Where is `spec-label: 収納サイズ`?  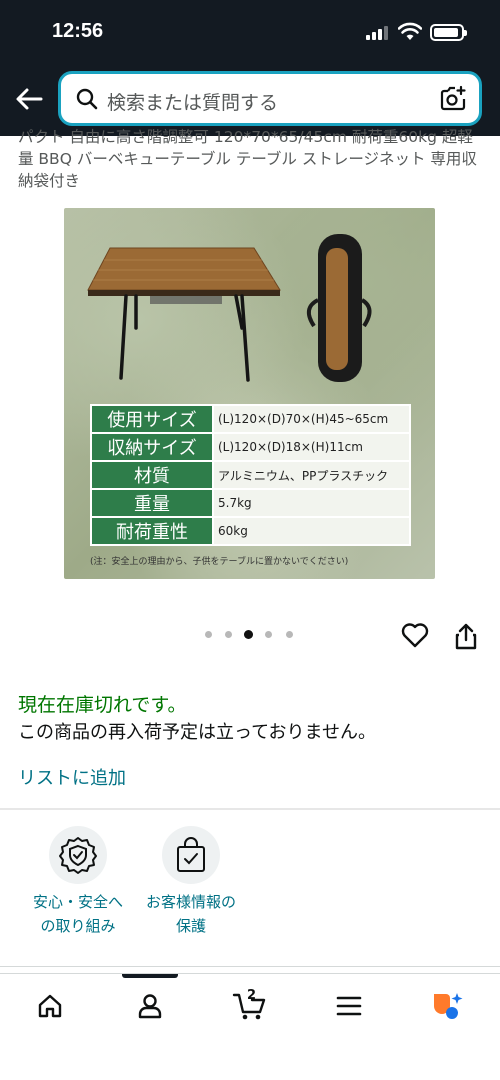 spec-label: 収納サイズ is located at coordinates (152, 447).